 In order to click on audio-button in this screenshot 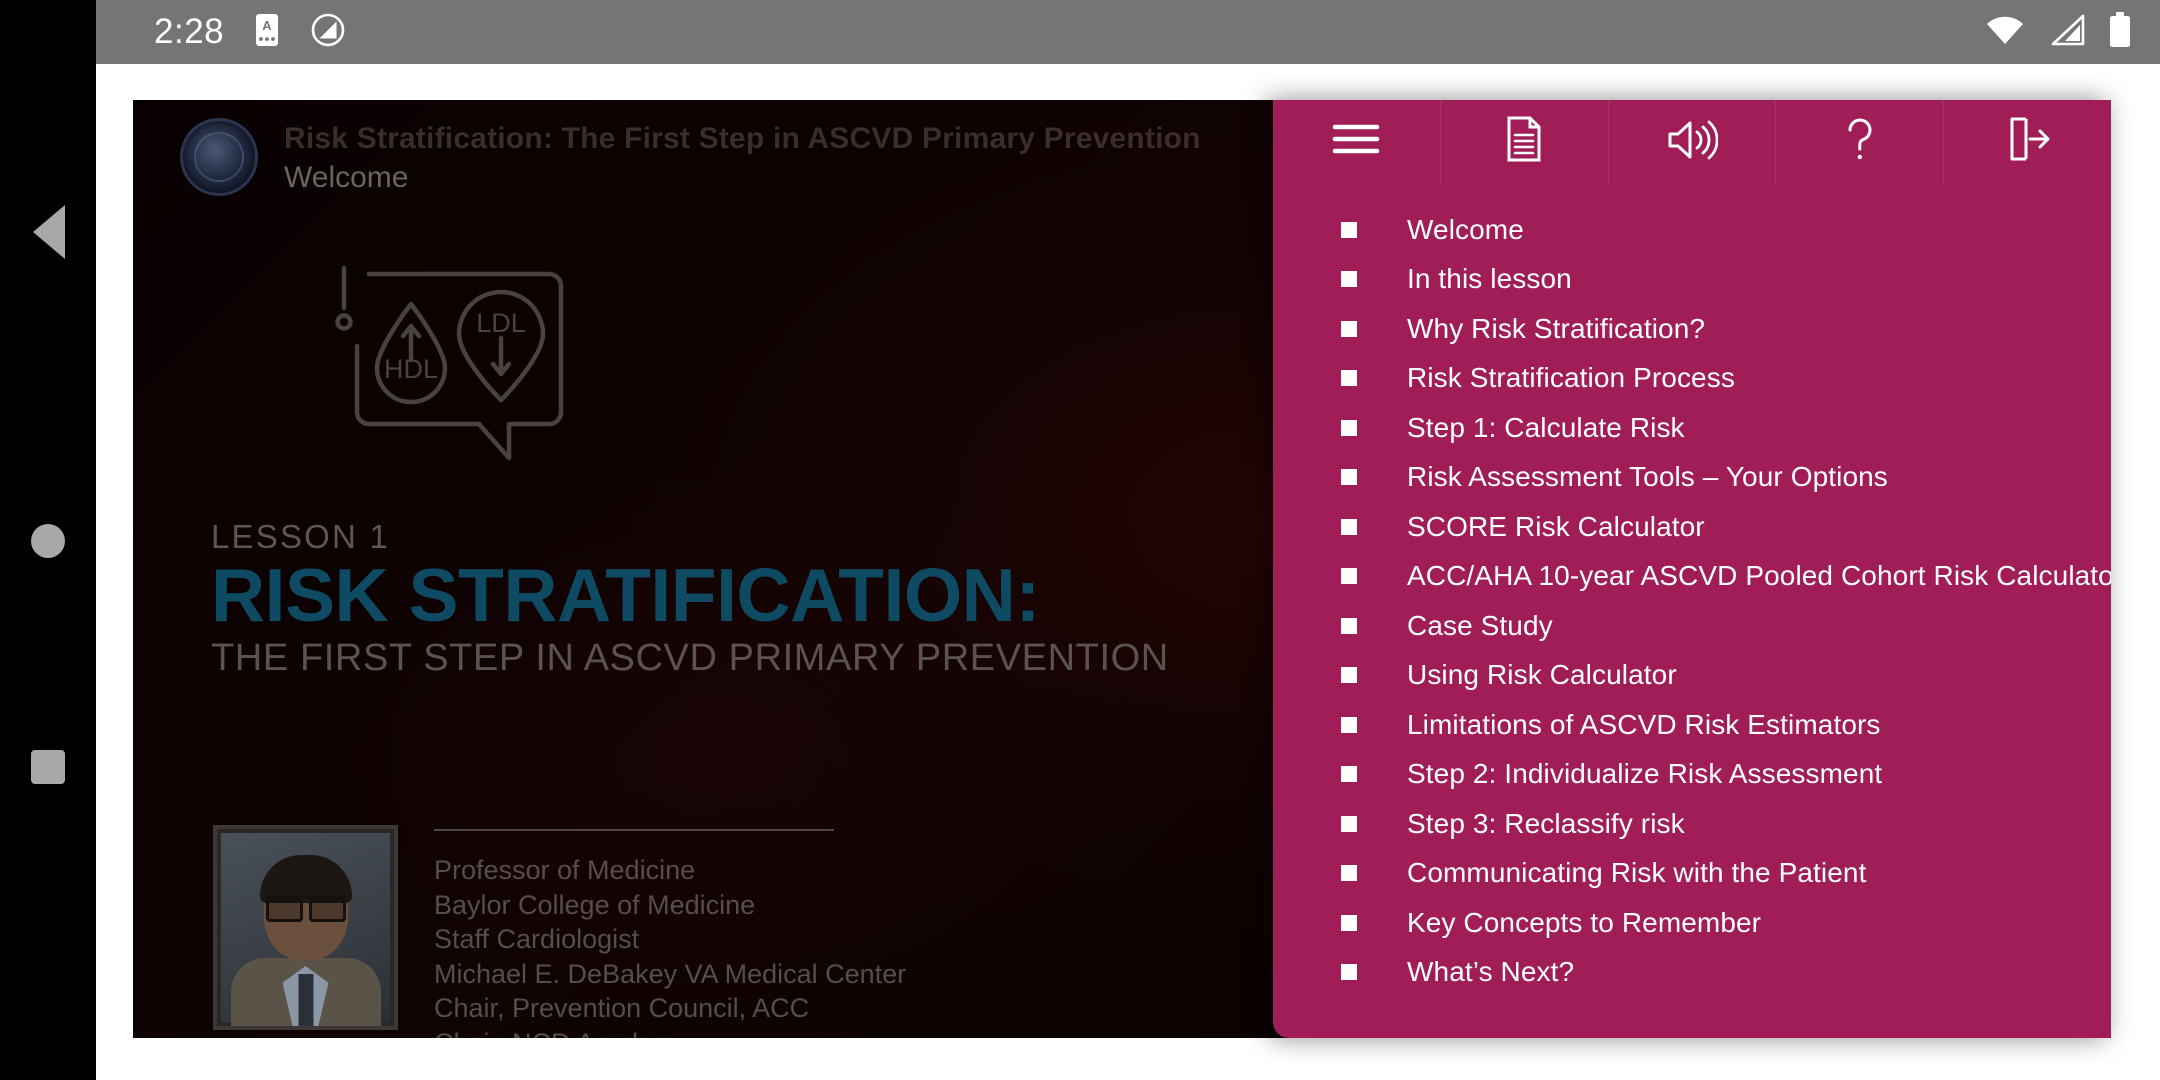, I will do `click(1693, 141)`.